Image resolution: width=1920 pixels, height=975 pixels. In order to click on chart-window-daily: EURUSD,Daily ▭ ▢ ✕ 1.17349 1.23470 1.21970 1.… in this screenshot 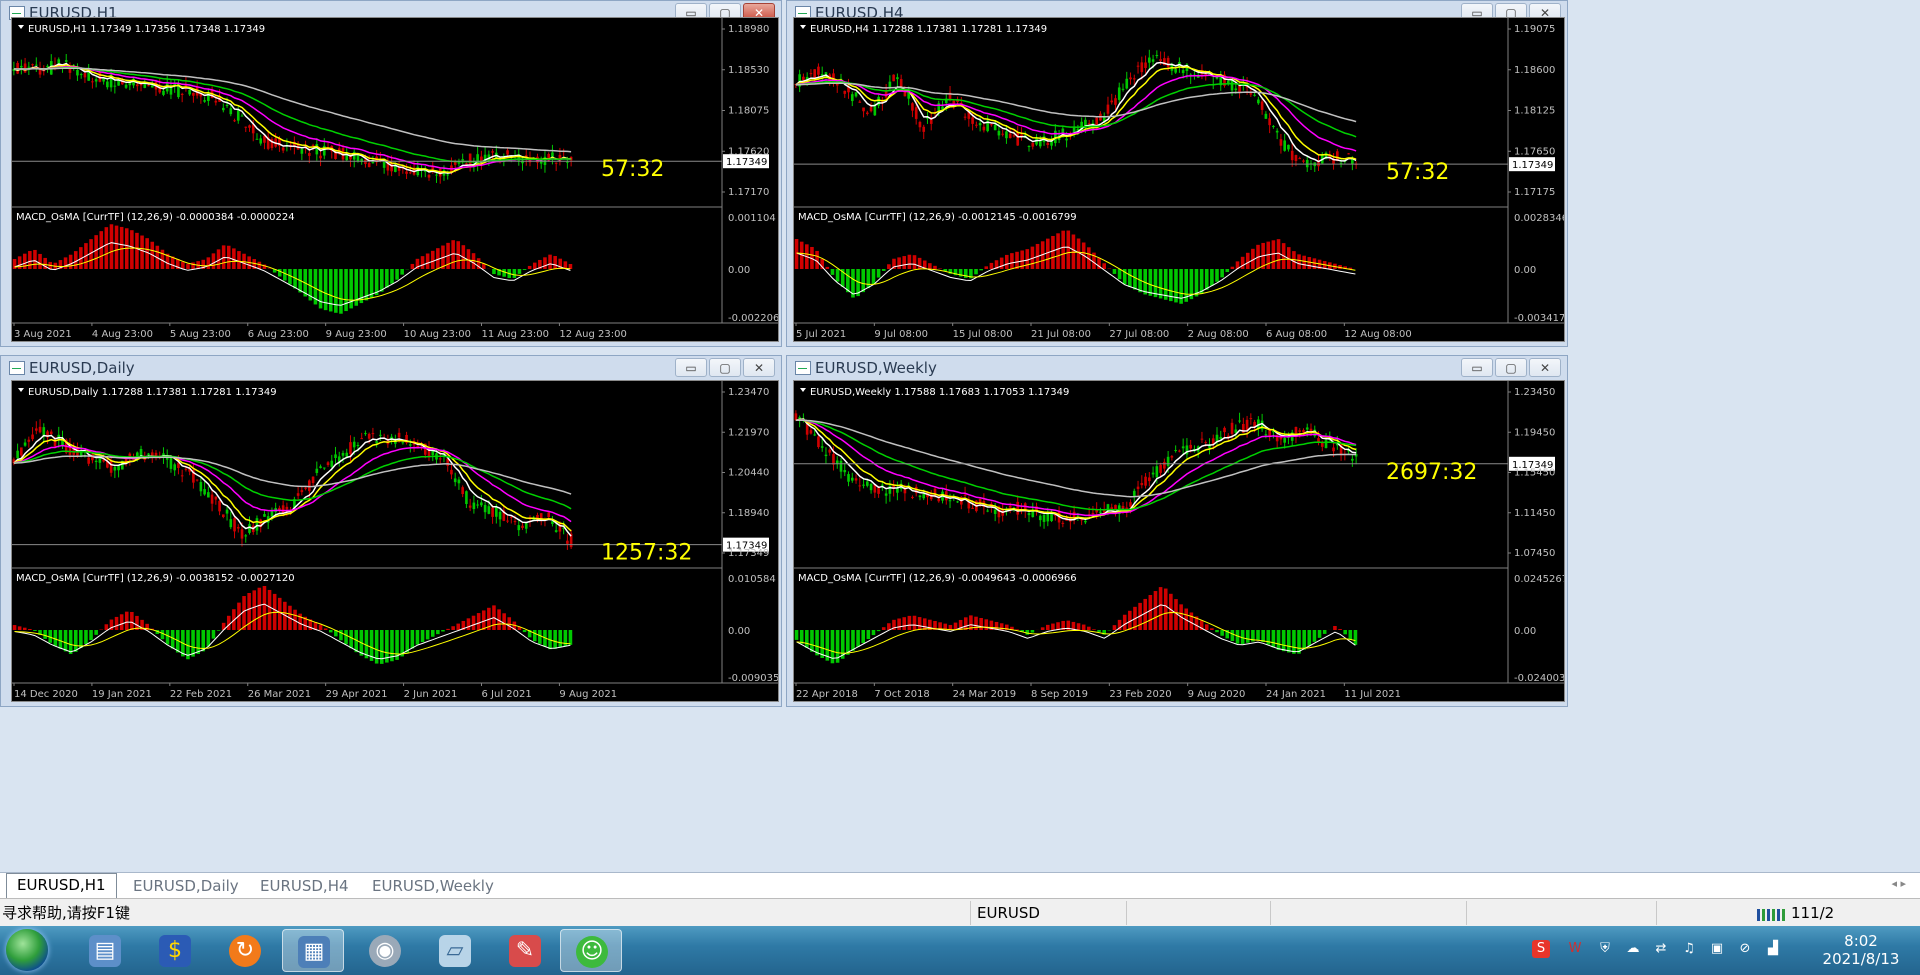, I will do `click(391, 531)`.